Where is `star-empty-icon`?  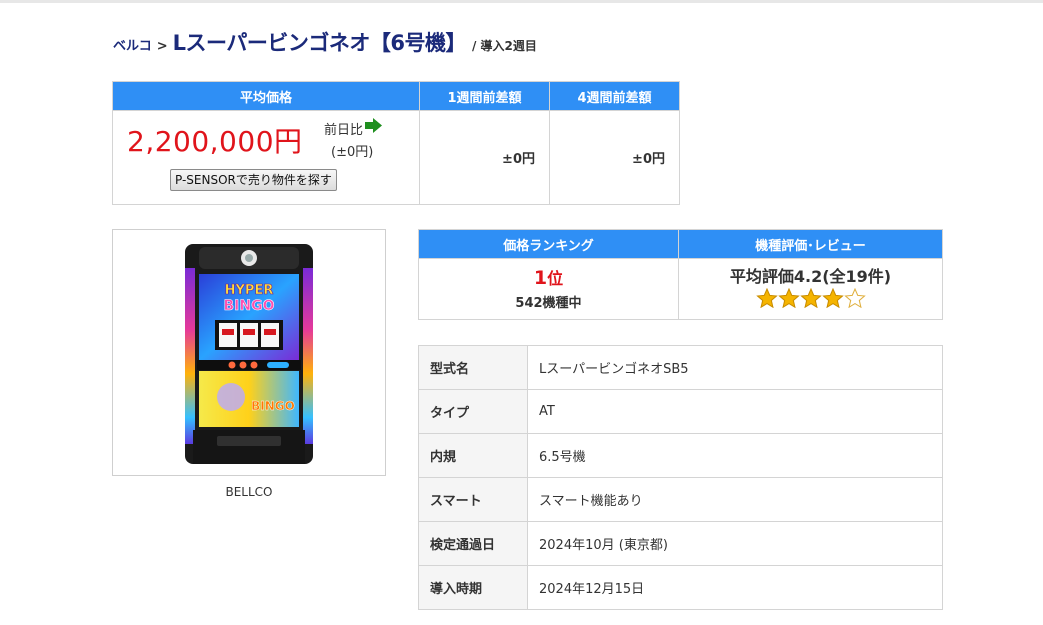
star-empty-icon is located at coordinates (854, 298).